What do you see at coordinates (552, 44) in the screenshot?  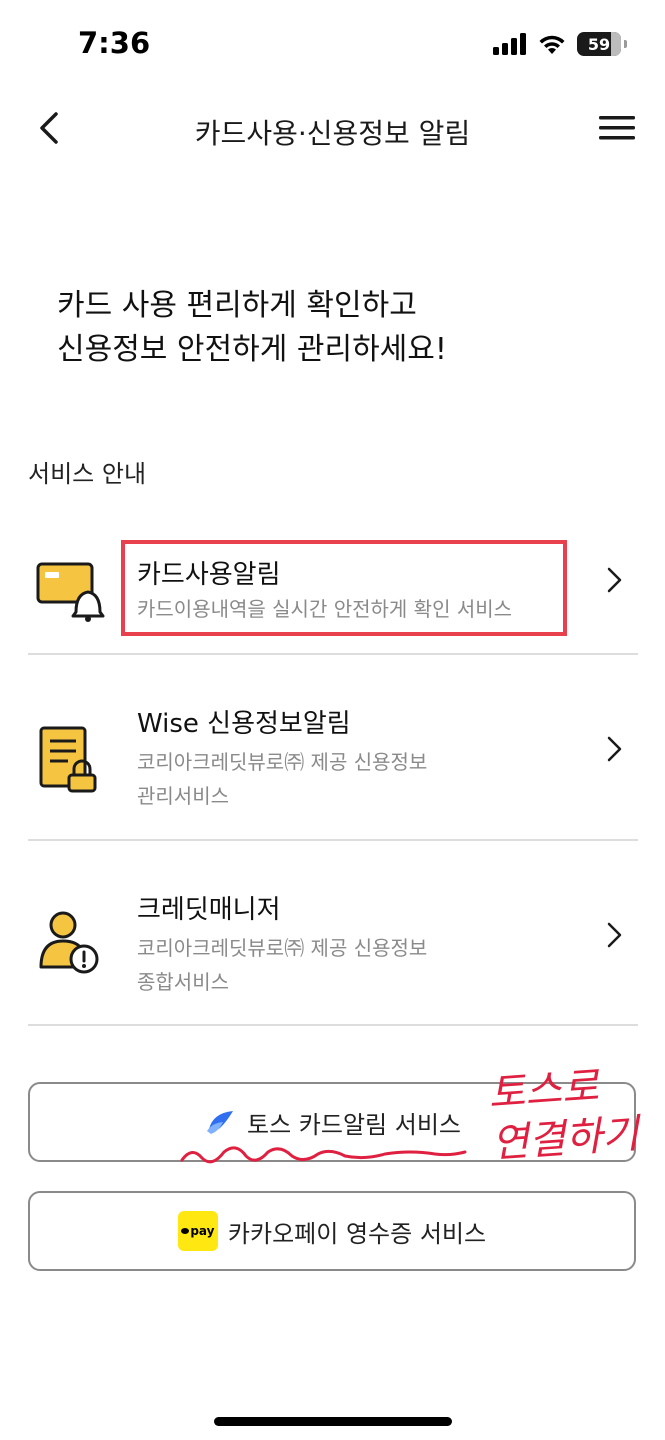 I see `wifi-icon` at bounding box center [552, 44].